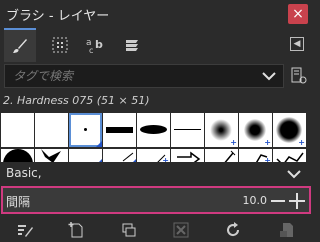 The image size is (320, 242). I want to click on spacing-label: 間隔, so click(18, 202).